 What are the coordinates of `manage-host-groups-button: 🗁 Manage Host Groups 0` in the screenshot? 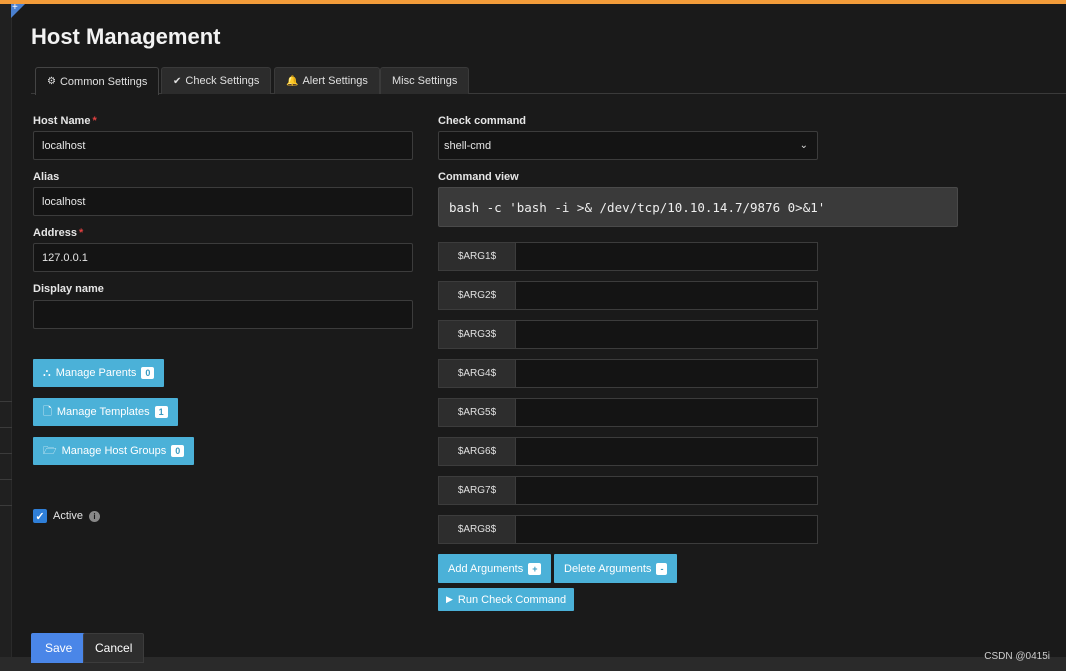 It's located at (114, 451).